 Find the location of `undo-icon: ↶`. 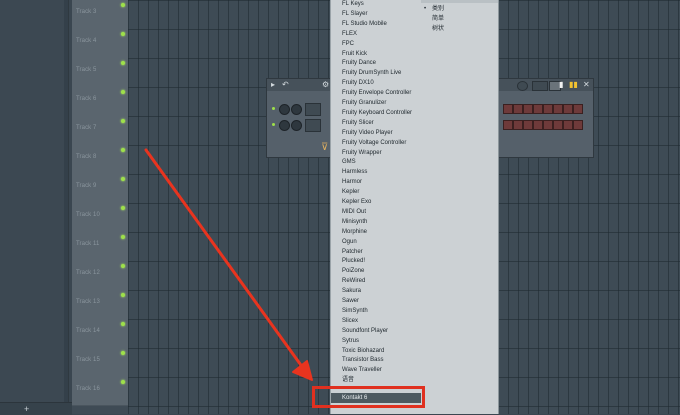

undo-icon: ↶ is located at coordinates (285, 85).